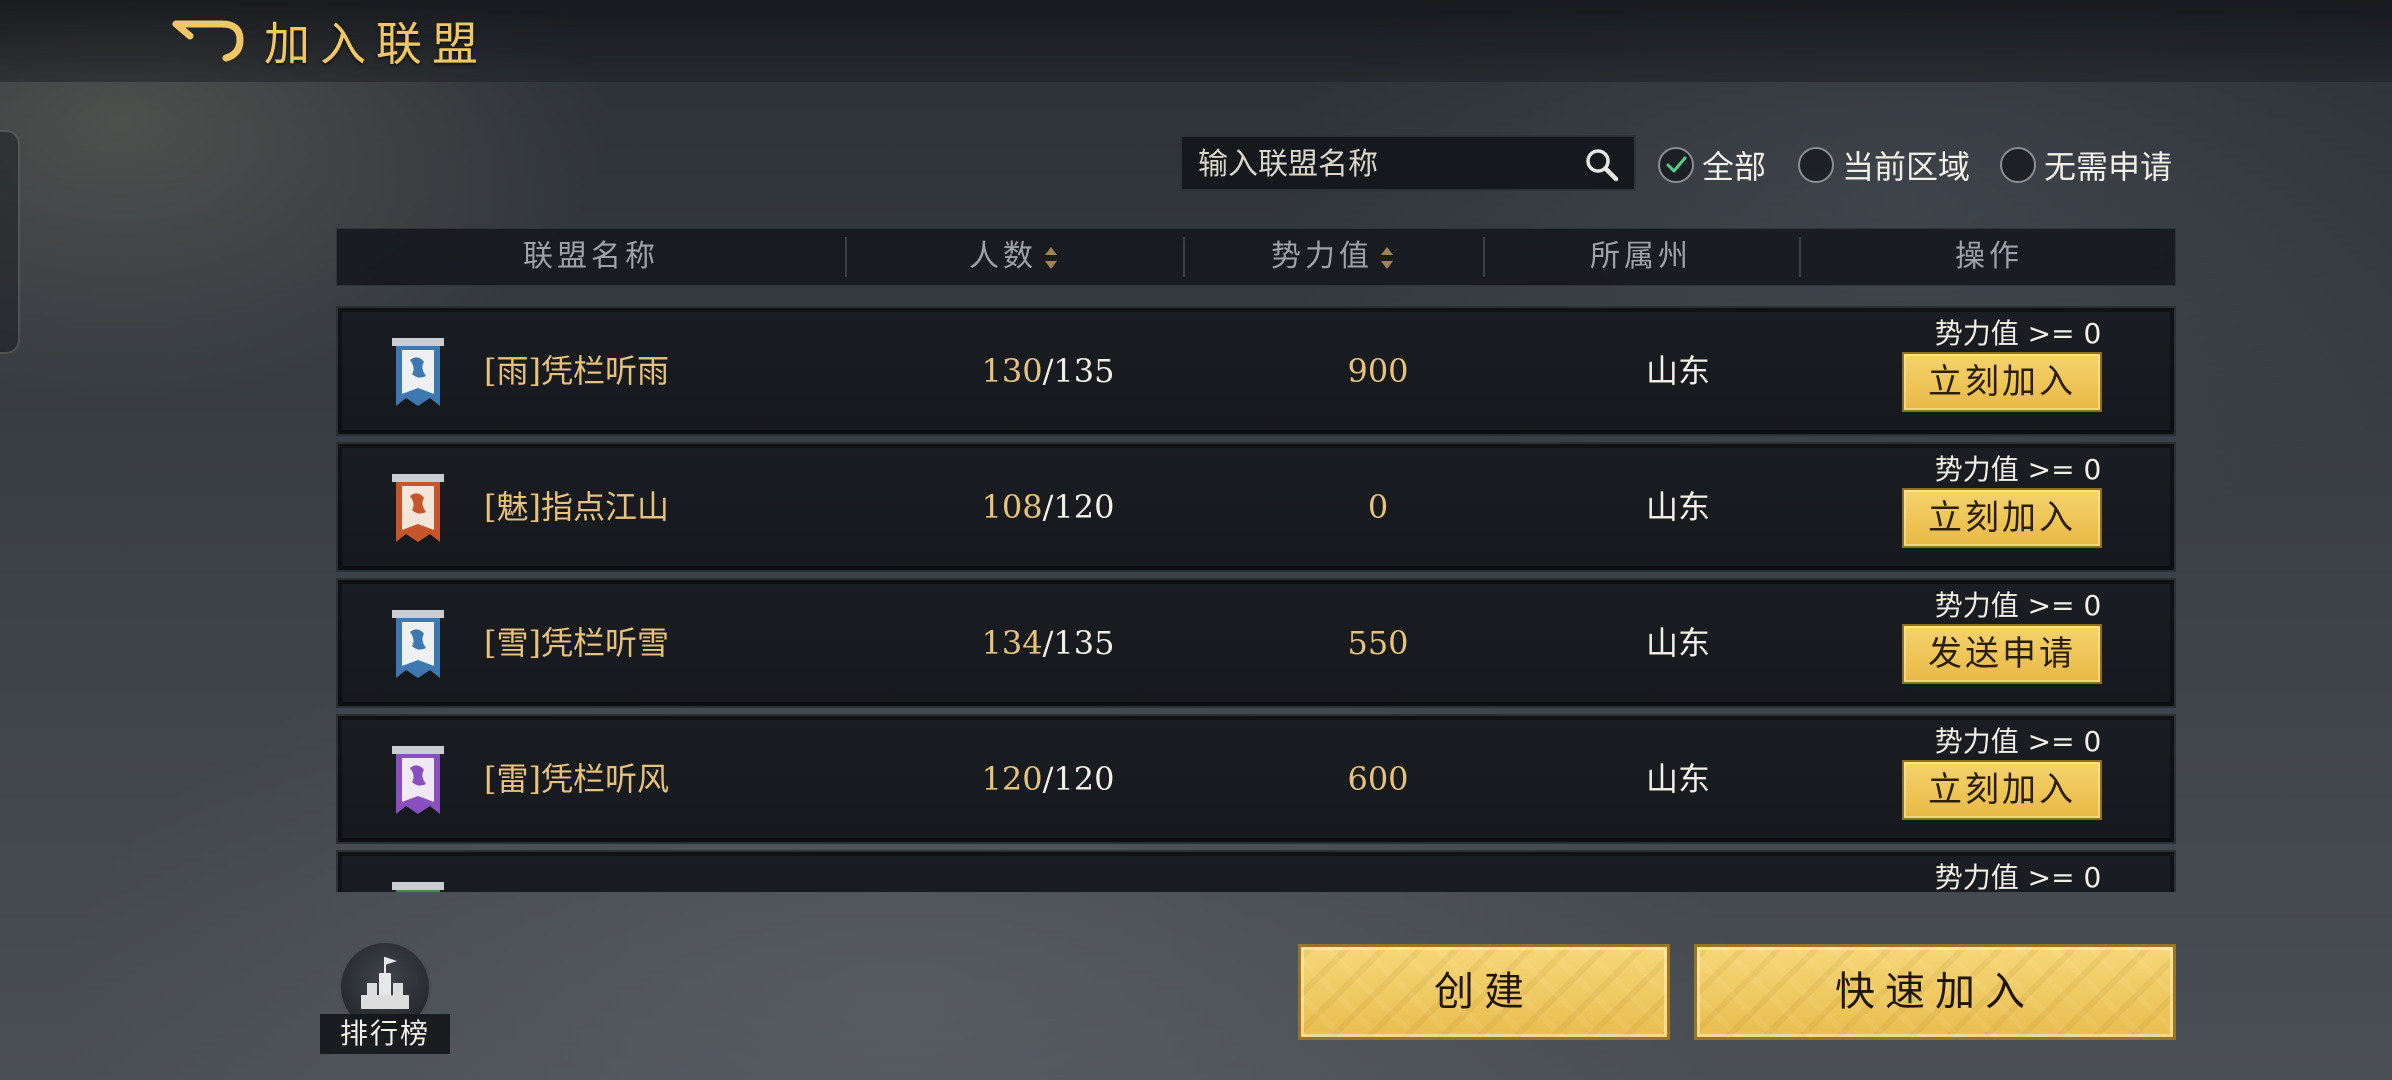 The image size is (2392, 1080). Describe the element at coordinates (2108, 167) in the screenshot. I see `filter-no-application-label: 无需申请` at that location.